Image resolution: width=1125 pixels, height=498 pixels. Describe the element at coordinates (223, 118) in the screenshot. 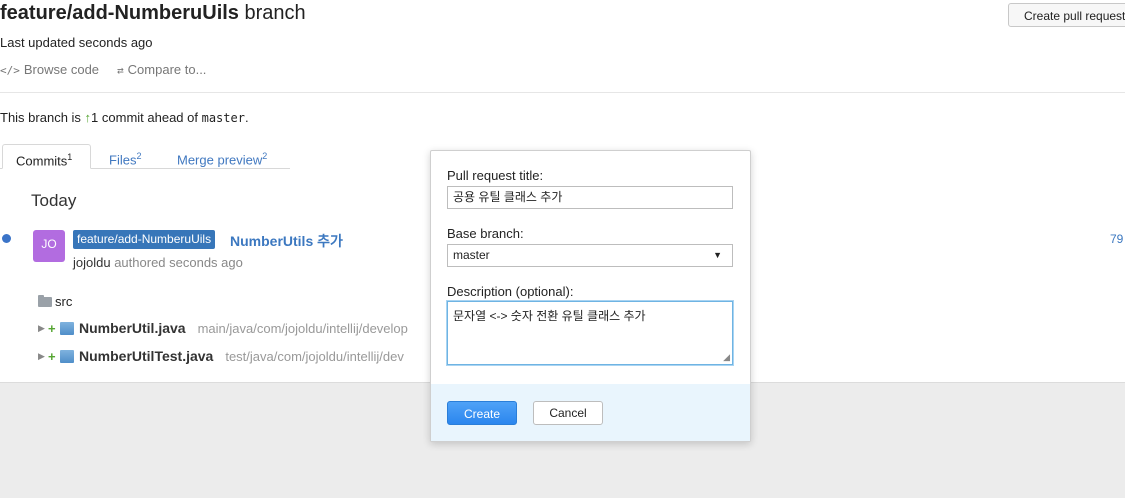

I see `base-branch-name: master` at that location.